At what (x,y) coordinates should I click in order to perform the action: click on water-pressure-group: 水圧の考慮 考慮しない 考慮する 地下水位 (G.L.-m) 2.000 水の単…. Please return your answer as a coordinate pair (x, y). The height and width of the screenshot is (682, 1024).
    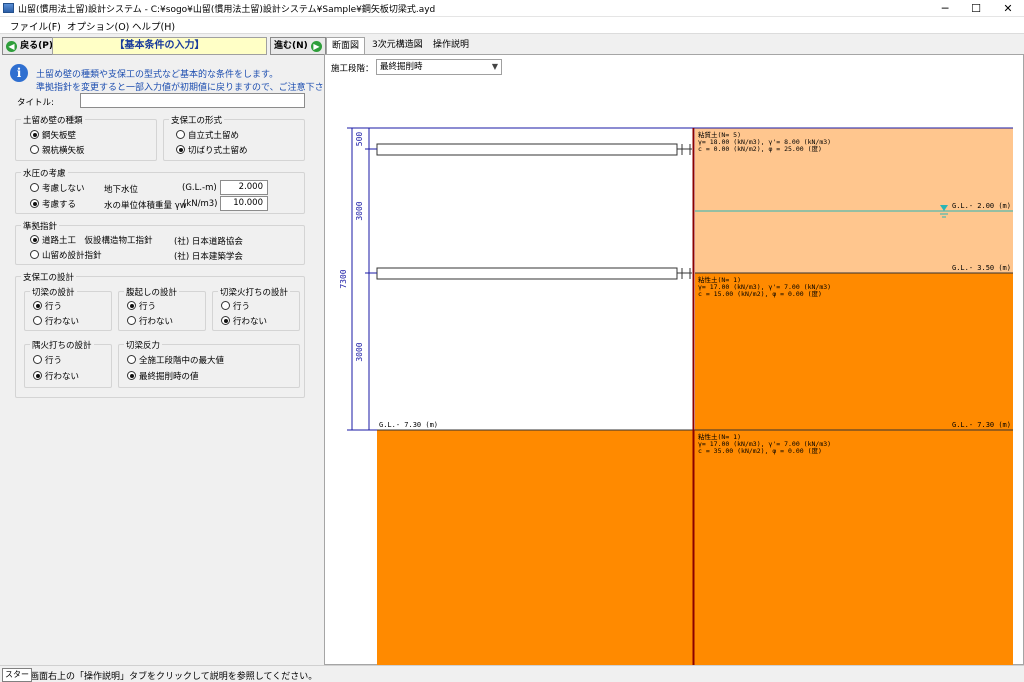
    Looking at the image, I should click on (160, 190).